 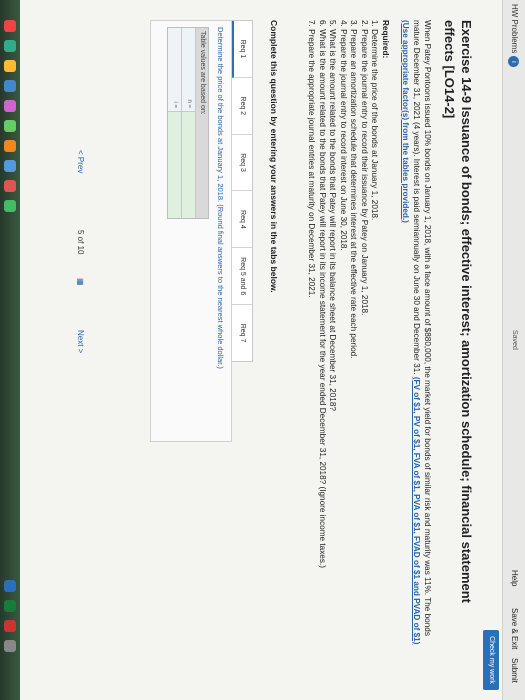 I want to click on saved-status: Saved, so click(x=514, y=340).